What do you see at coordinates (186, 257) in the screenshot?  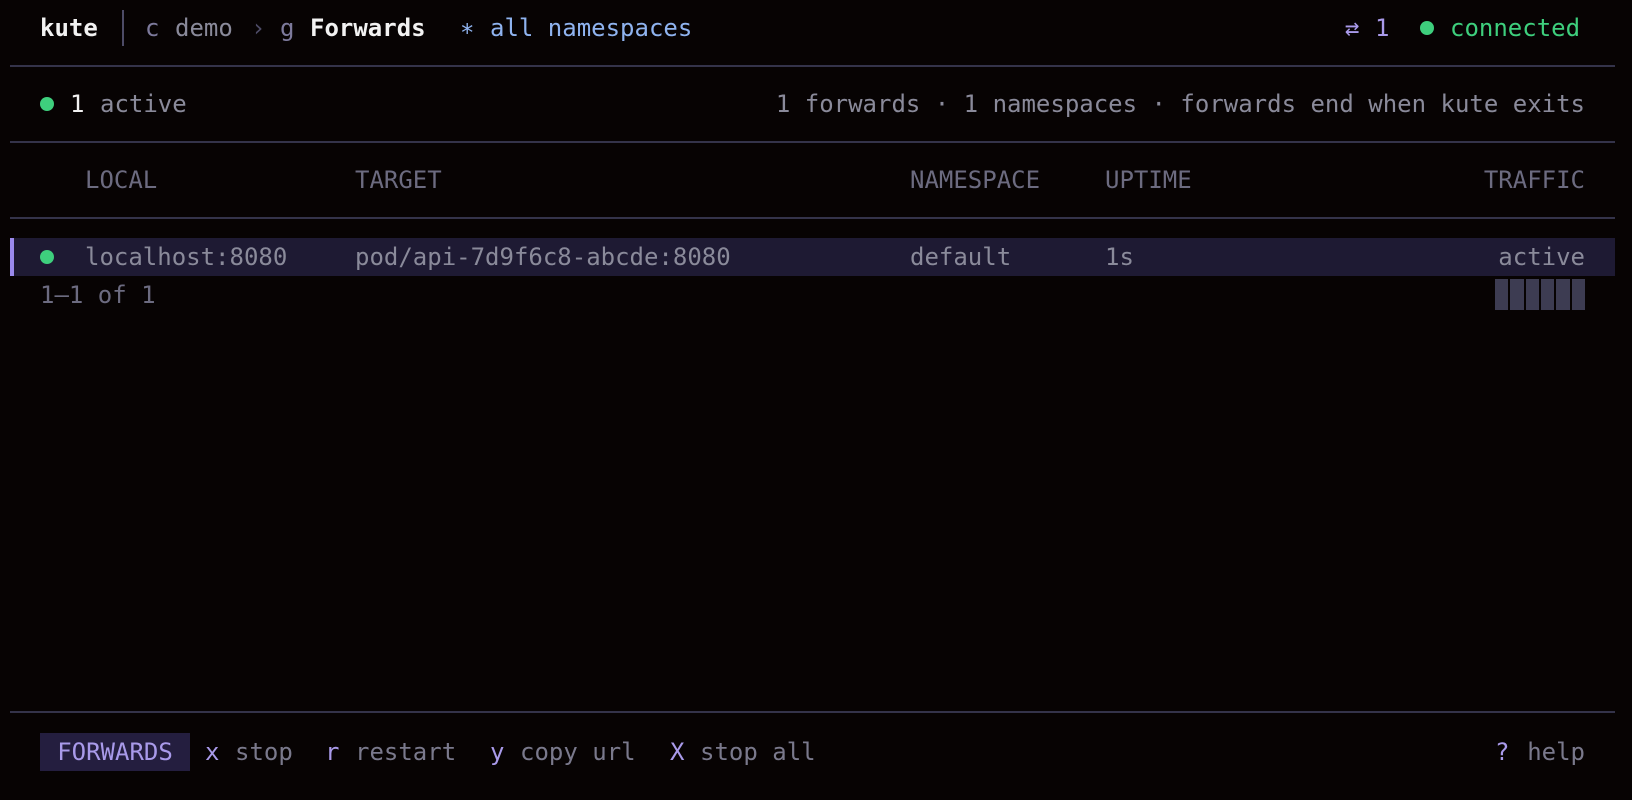 I see `row-local: localhost:8080` at bounding box center [186, 257].